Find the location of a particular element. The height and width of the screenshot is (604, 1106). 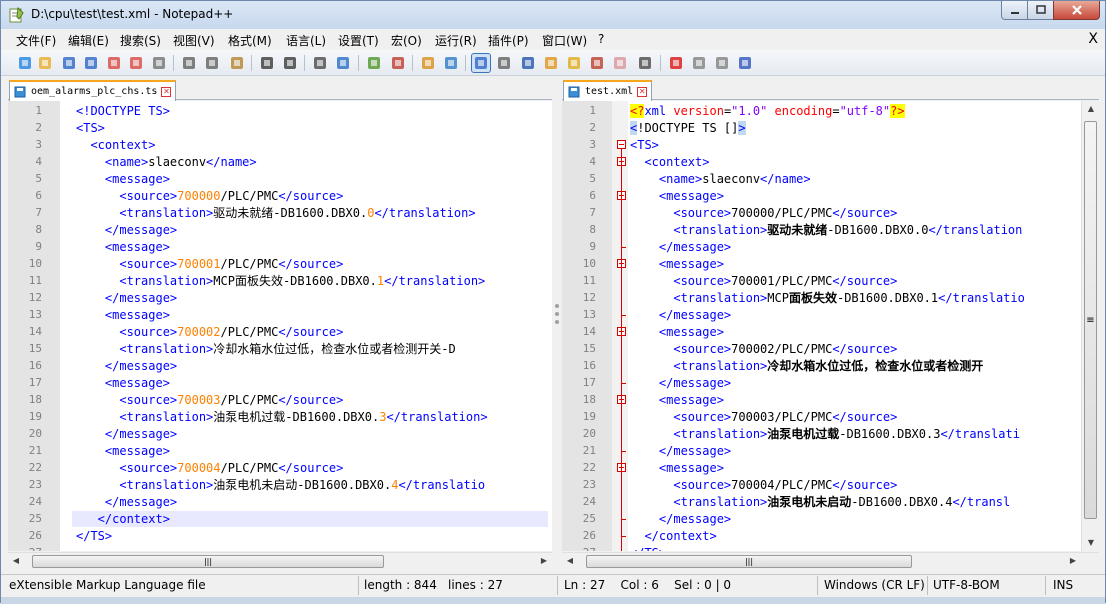

vertical-scroll-thumb: ≡ is located at coordinates (1090, 320).